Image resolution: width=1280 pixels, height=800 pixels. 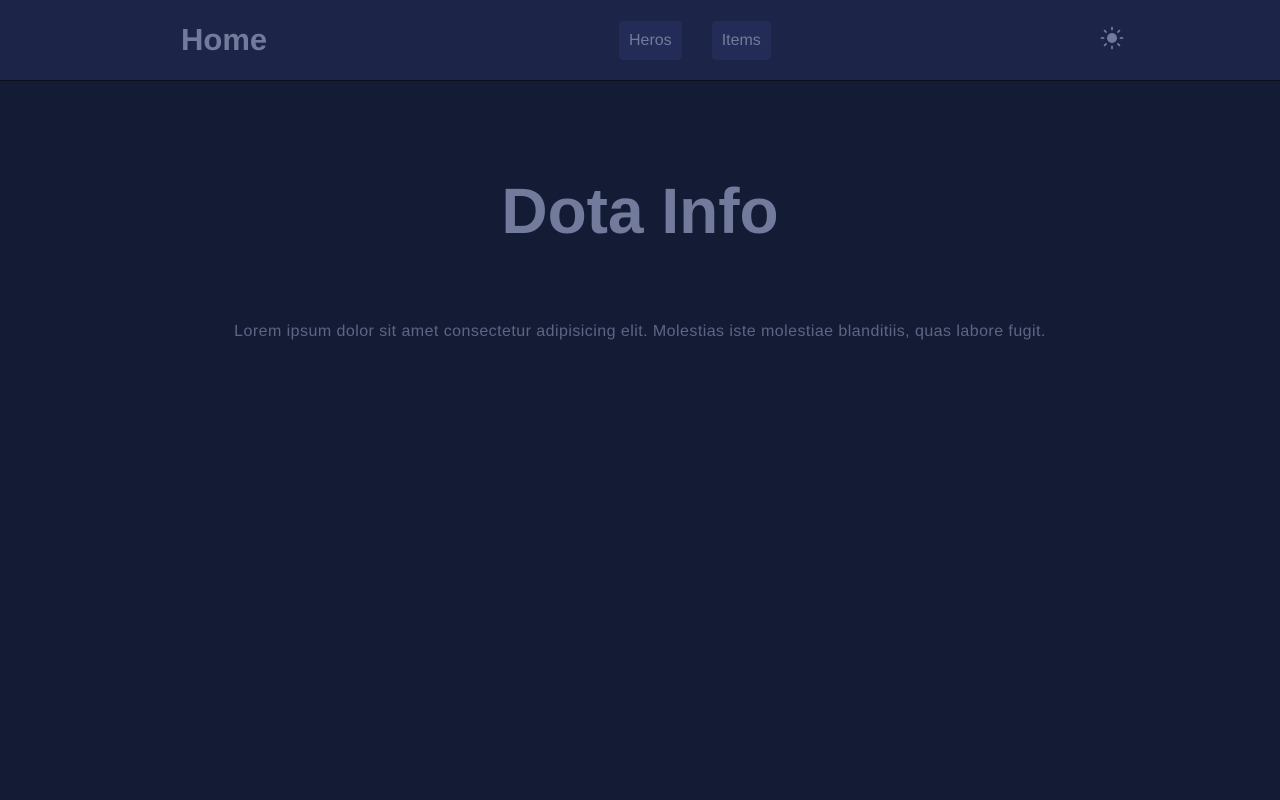 What do you see at coordinates (650, 40) in the screenshot?
I see `heros-nav-button: Heros` at bounding box center [650, 40].